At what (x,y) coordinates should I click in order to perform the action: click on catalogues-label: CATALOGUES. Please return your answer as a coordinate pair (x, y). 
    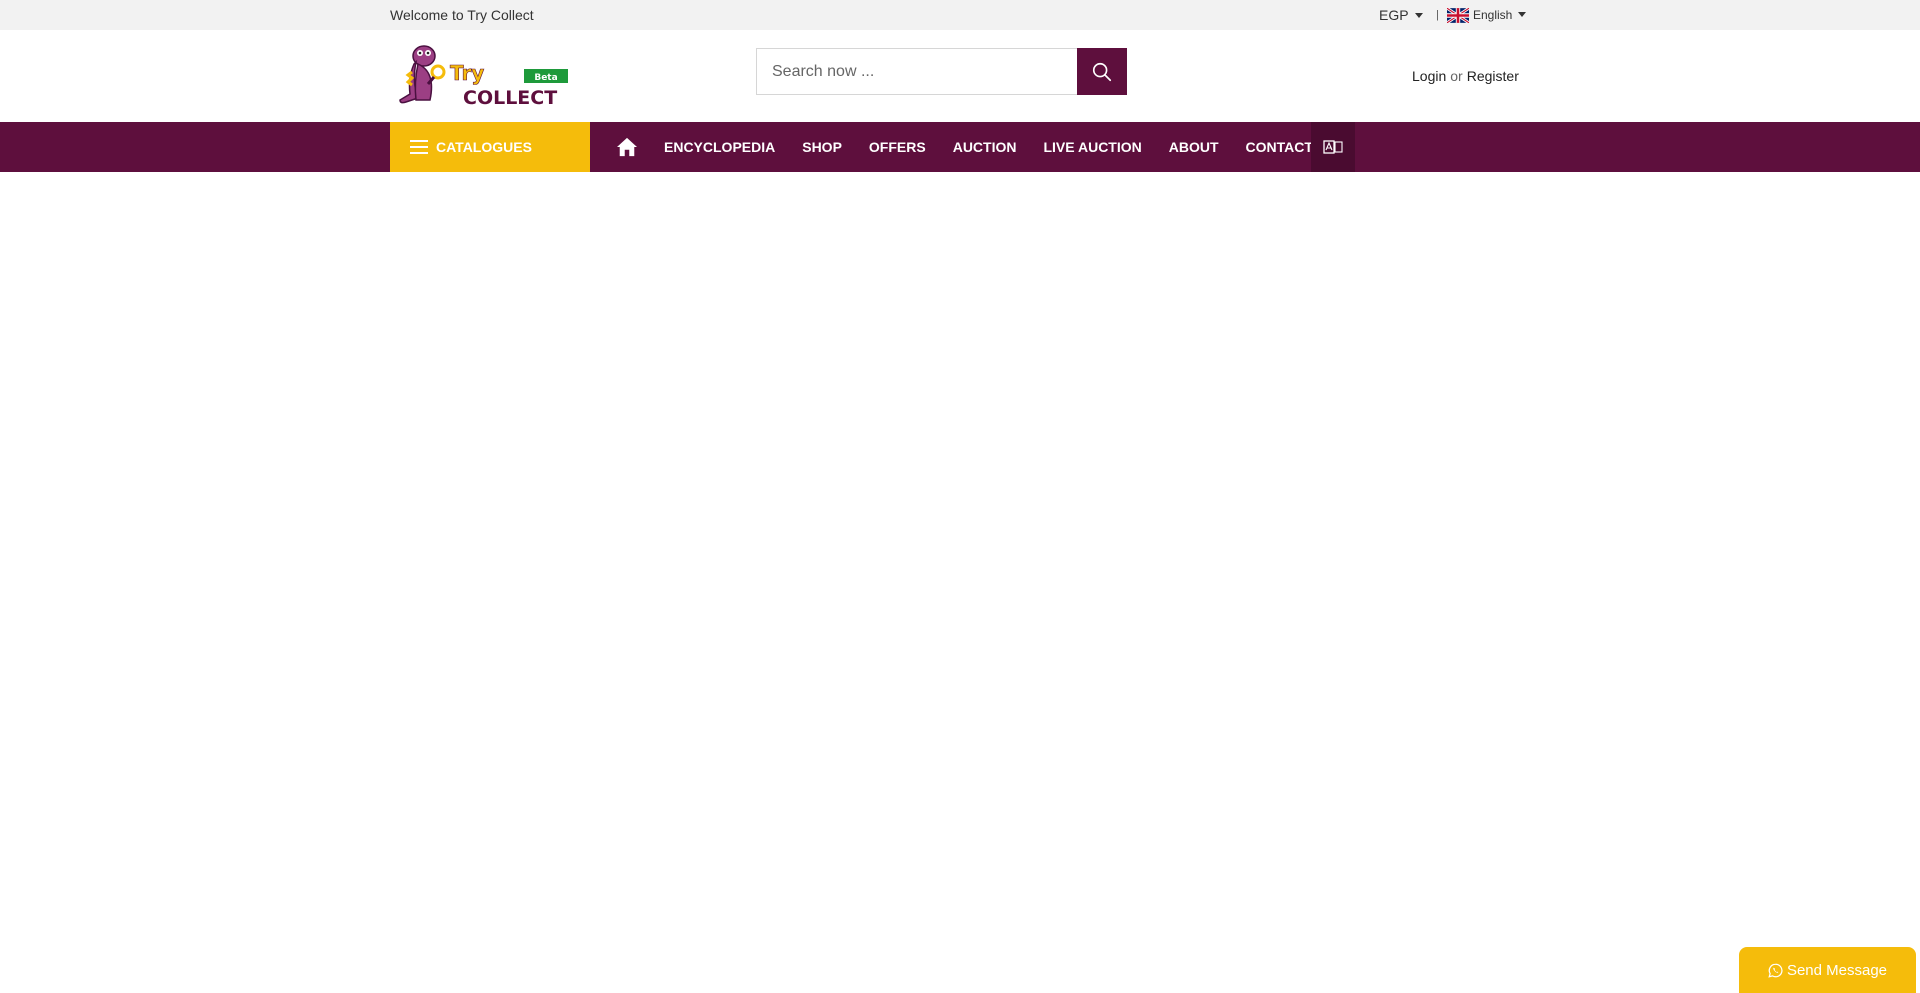
    Looking at the image, I should click on (484, 147).